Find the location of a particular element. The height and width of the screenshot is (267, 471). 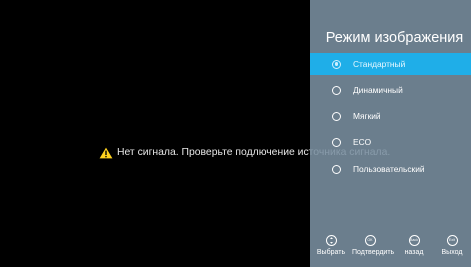

mode-item-user: Пользовательский is located at coordinates (390, 169).